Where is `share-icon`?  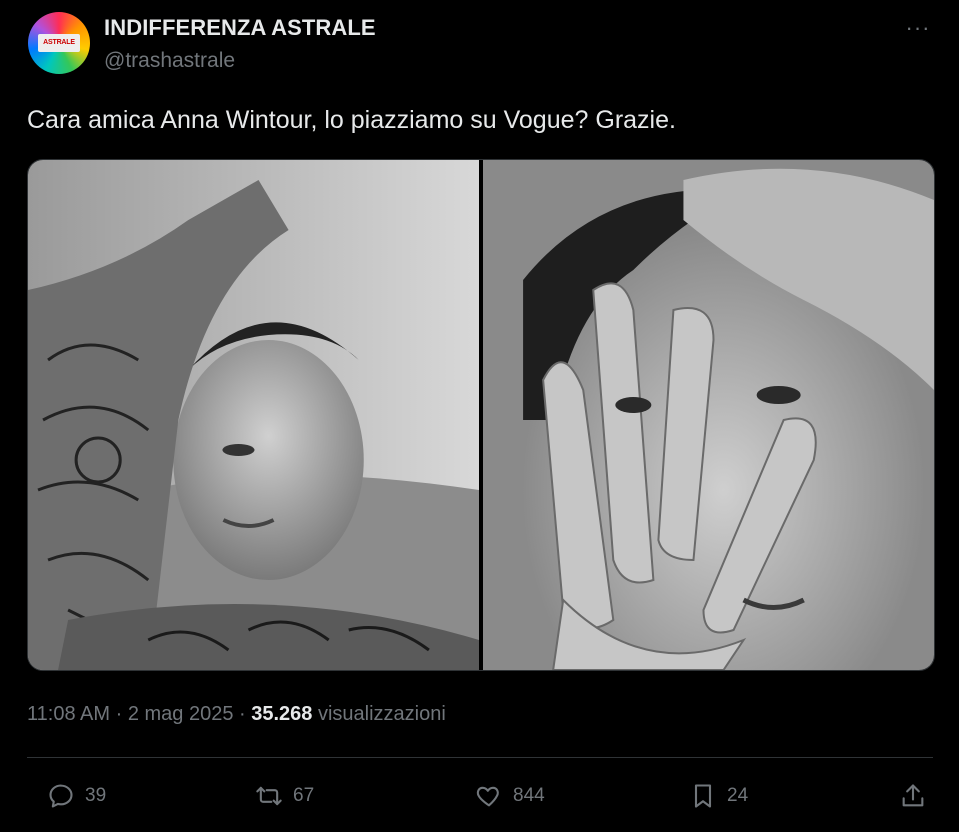
share-icon is located at coordinates (913, 795).